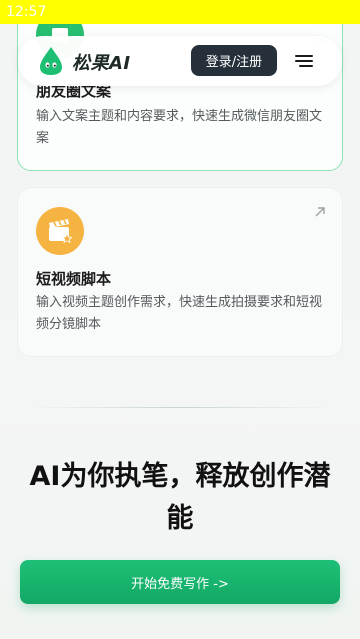 Image resolution: width=360 pixels, height=639 pixels. I want to click on header-bar: 松果AI 登录/注册, so click(180, 61).